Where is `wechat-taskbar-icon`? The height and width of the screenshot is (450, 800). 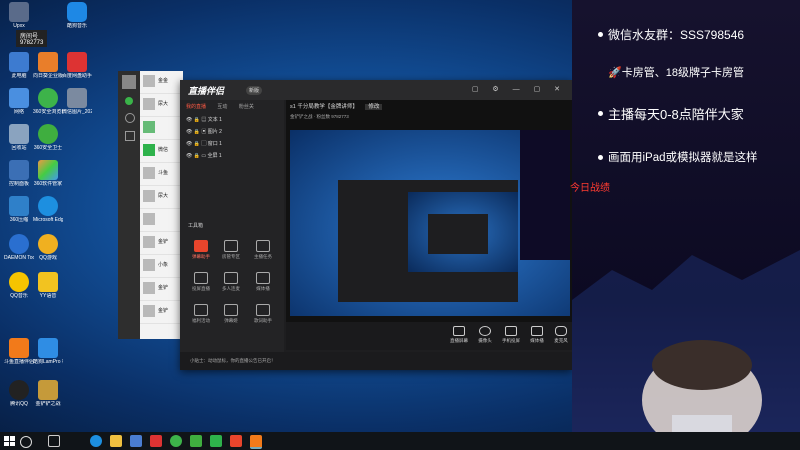
wechat-taskbar-icon is located at coordinates (216, 441).